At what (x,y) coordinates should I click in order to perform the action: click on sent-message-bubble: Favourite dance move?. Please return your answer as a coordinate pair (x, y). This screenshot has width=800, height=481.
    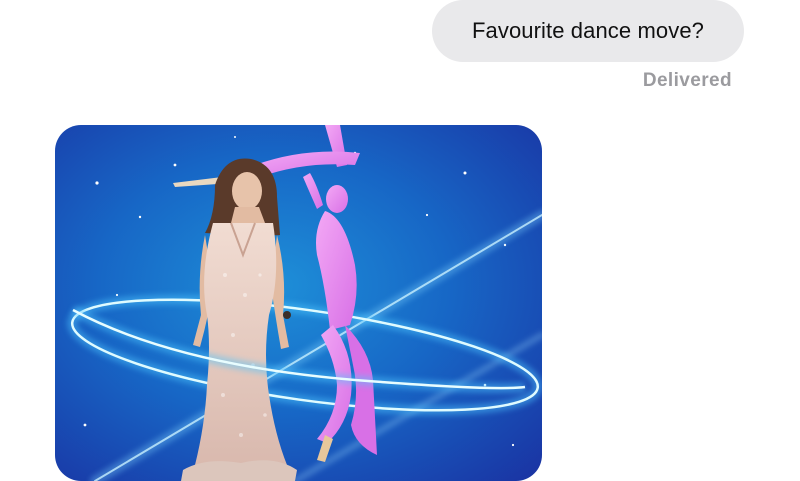
    Looking at the image, I should click on (588, 31).